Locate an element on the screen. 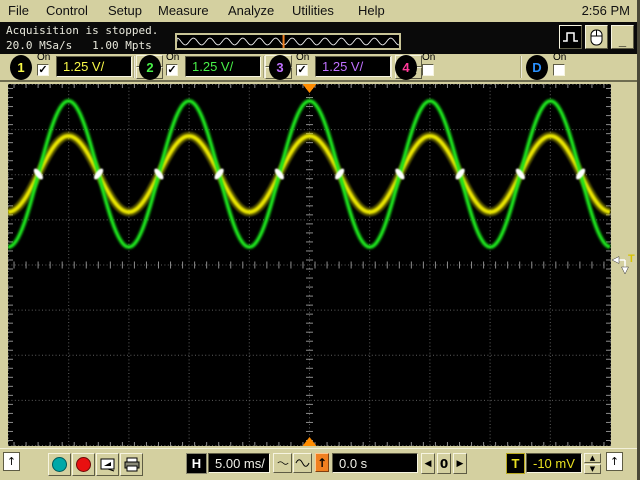 The image size is (640, 480). printer-icon is located at coordinates (131, 464).